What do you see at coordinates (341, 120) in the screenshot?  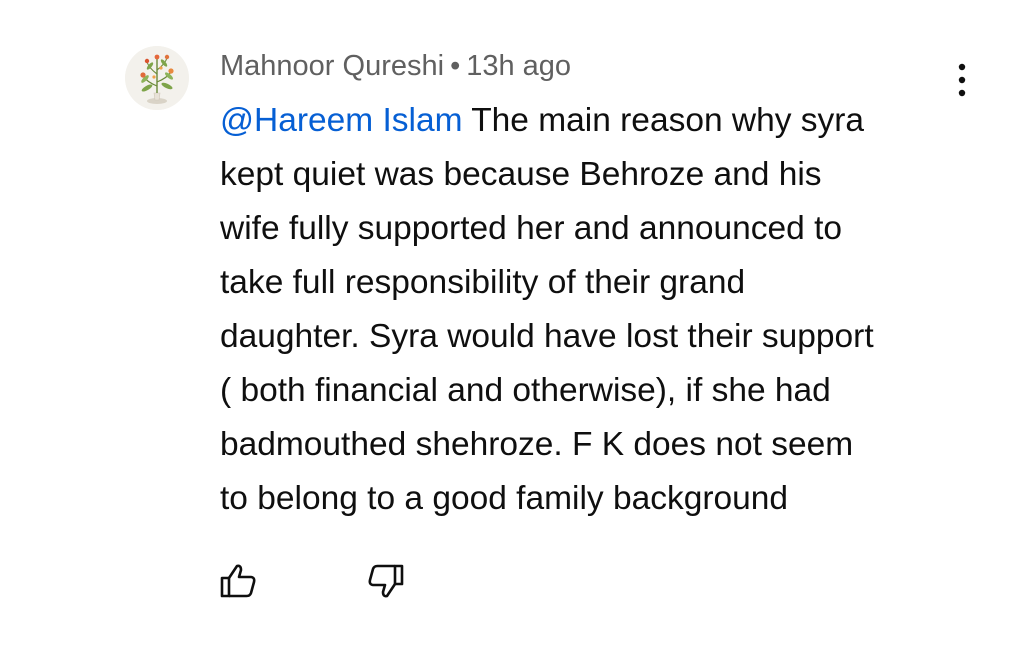 I see `mention-link: @Hareem Islam` at bounding box center [341, 120].